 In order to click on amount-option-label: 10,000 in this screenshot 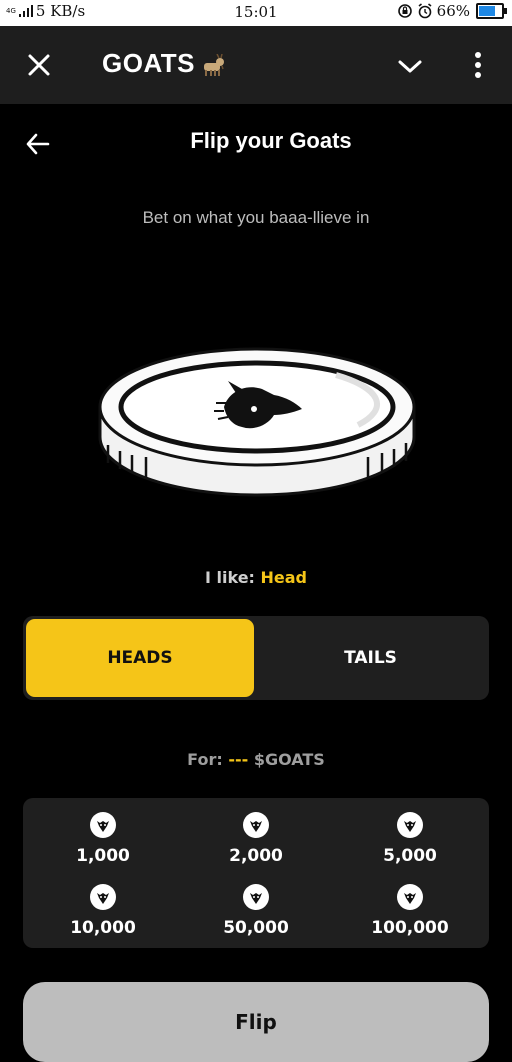, I will do `click(103, 928)`.